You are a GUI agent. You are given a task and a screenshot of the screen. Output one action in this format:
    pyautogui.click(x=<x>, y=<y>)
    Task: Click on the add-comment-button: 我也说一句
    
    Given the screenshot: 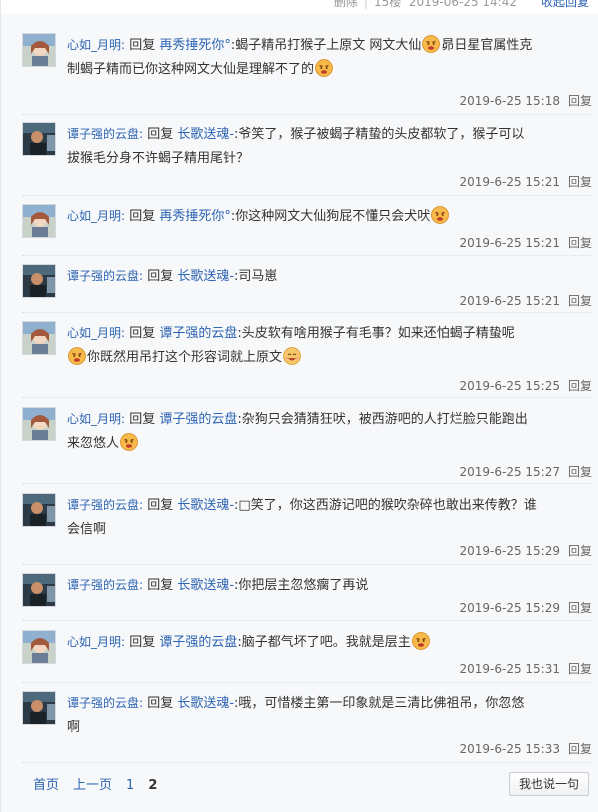 What is the action you would take?
    pyautogui.click(x=549, y=784)
    